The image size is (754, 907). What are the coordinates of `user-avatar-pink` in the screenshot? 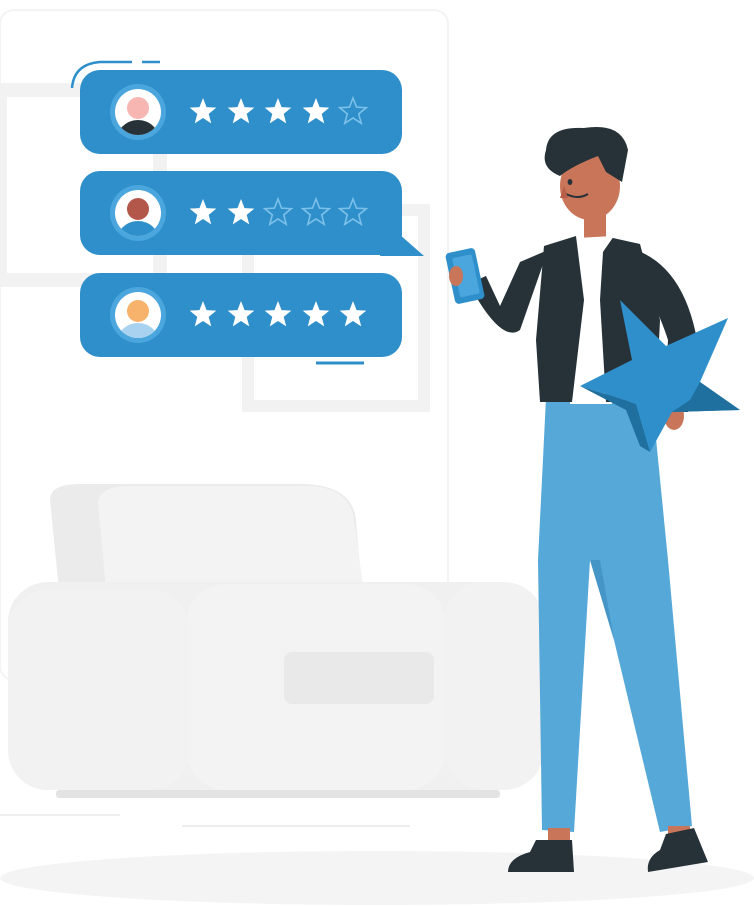 It's located at (138, 112).